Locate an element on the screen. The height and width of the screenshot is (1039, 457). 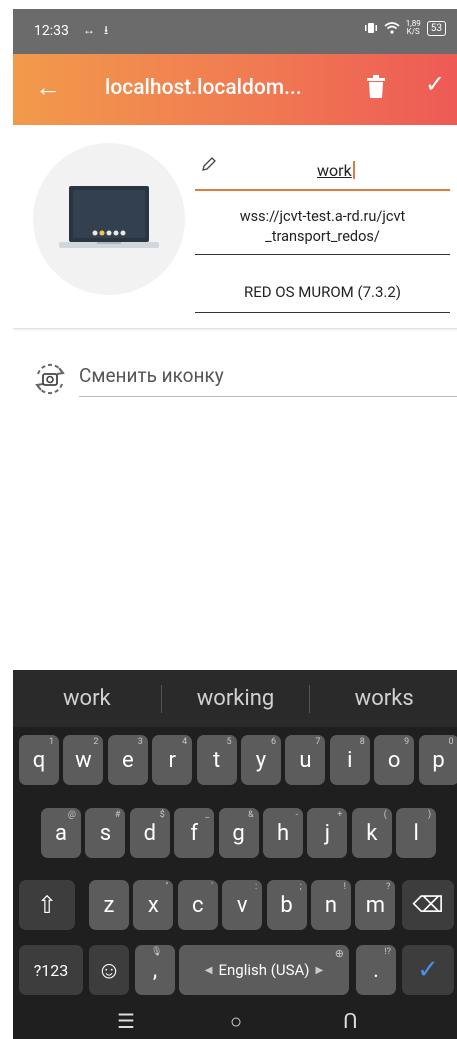
key-f: f _ is located at coordinates (194, 833).